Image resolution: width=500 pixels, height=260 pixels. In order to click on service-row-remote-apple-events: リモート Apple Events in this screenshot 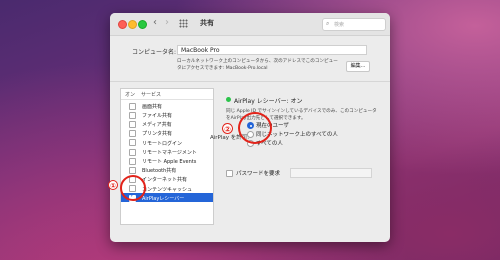, I will do `click(167, 160)`.